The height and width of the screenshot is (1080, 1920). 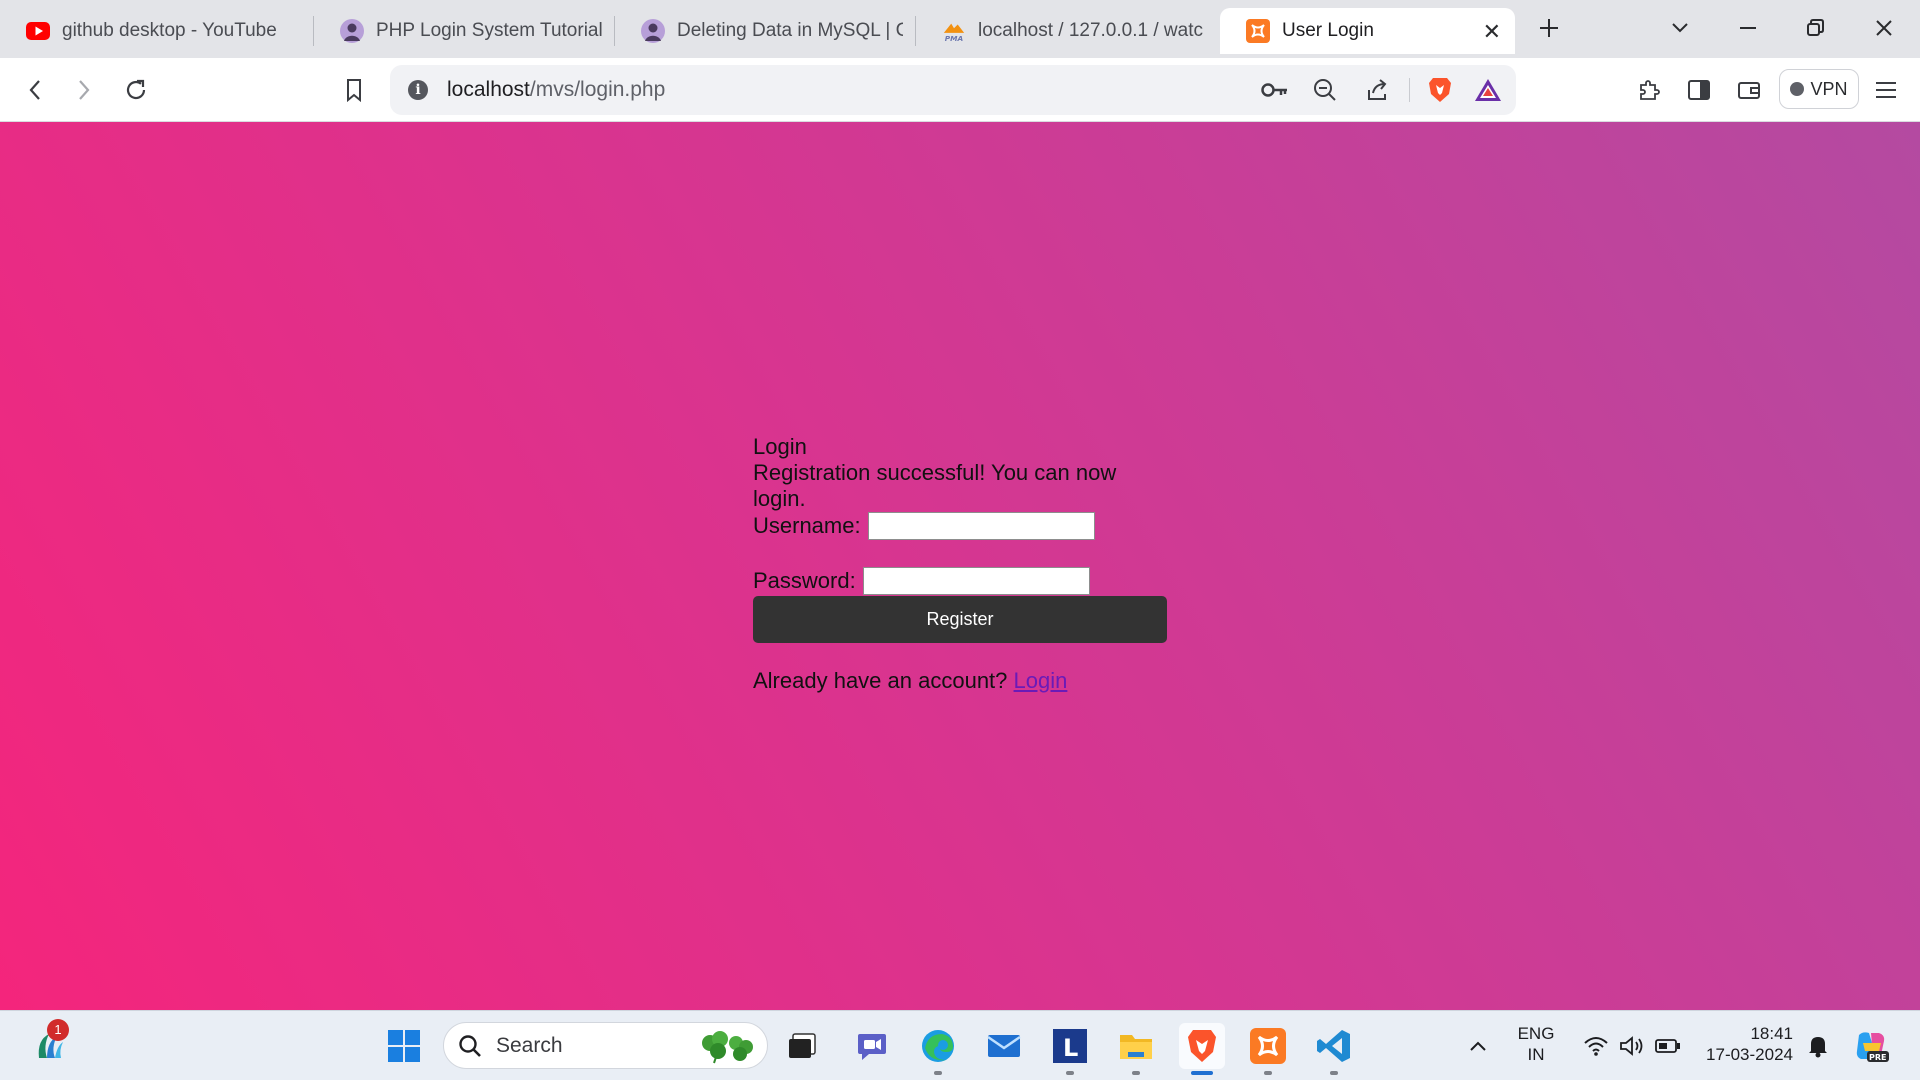 What do you see at coordinates (1325, 90) in the screenshot?
I see `zoom-out-icon` at bounding box center [1325, 90].